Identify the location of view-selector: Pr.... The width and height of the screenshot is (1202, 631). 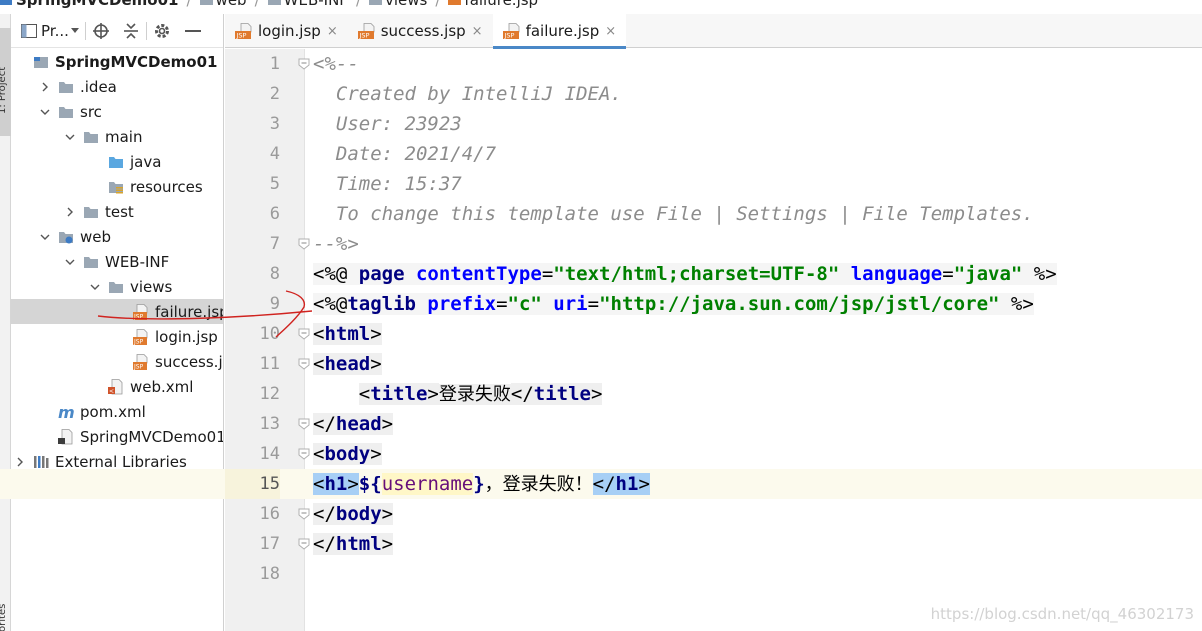
(47, 31).